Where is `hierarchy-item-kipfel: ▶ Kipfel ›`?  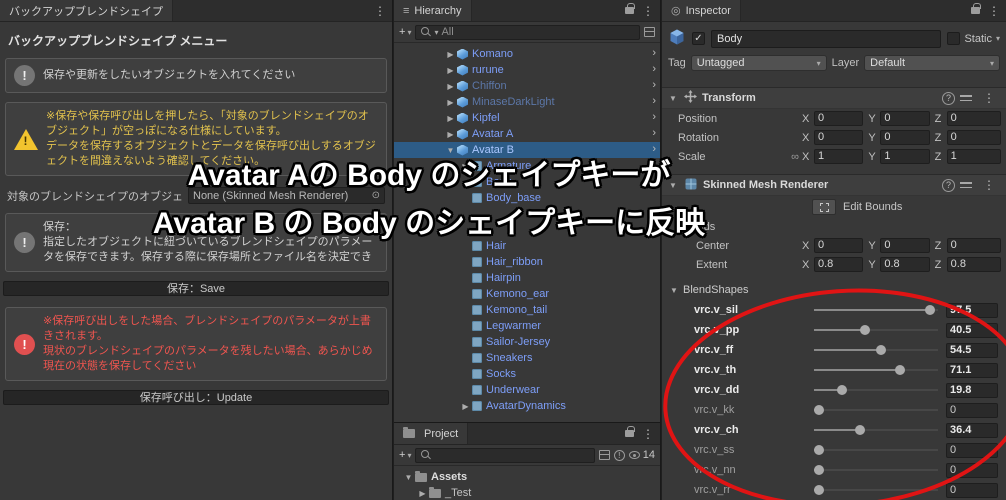 hierarchy-item-kipfel: ▶ Kipfel › is located at coordinates (527, 118).